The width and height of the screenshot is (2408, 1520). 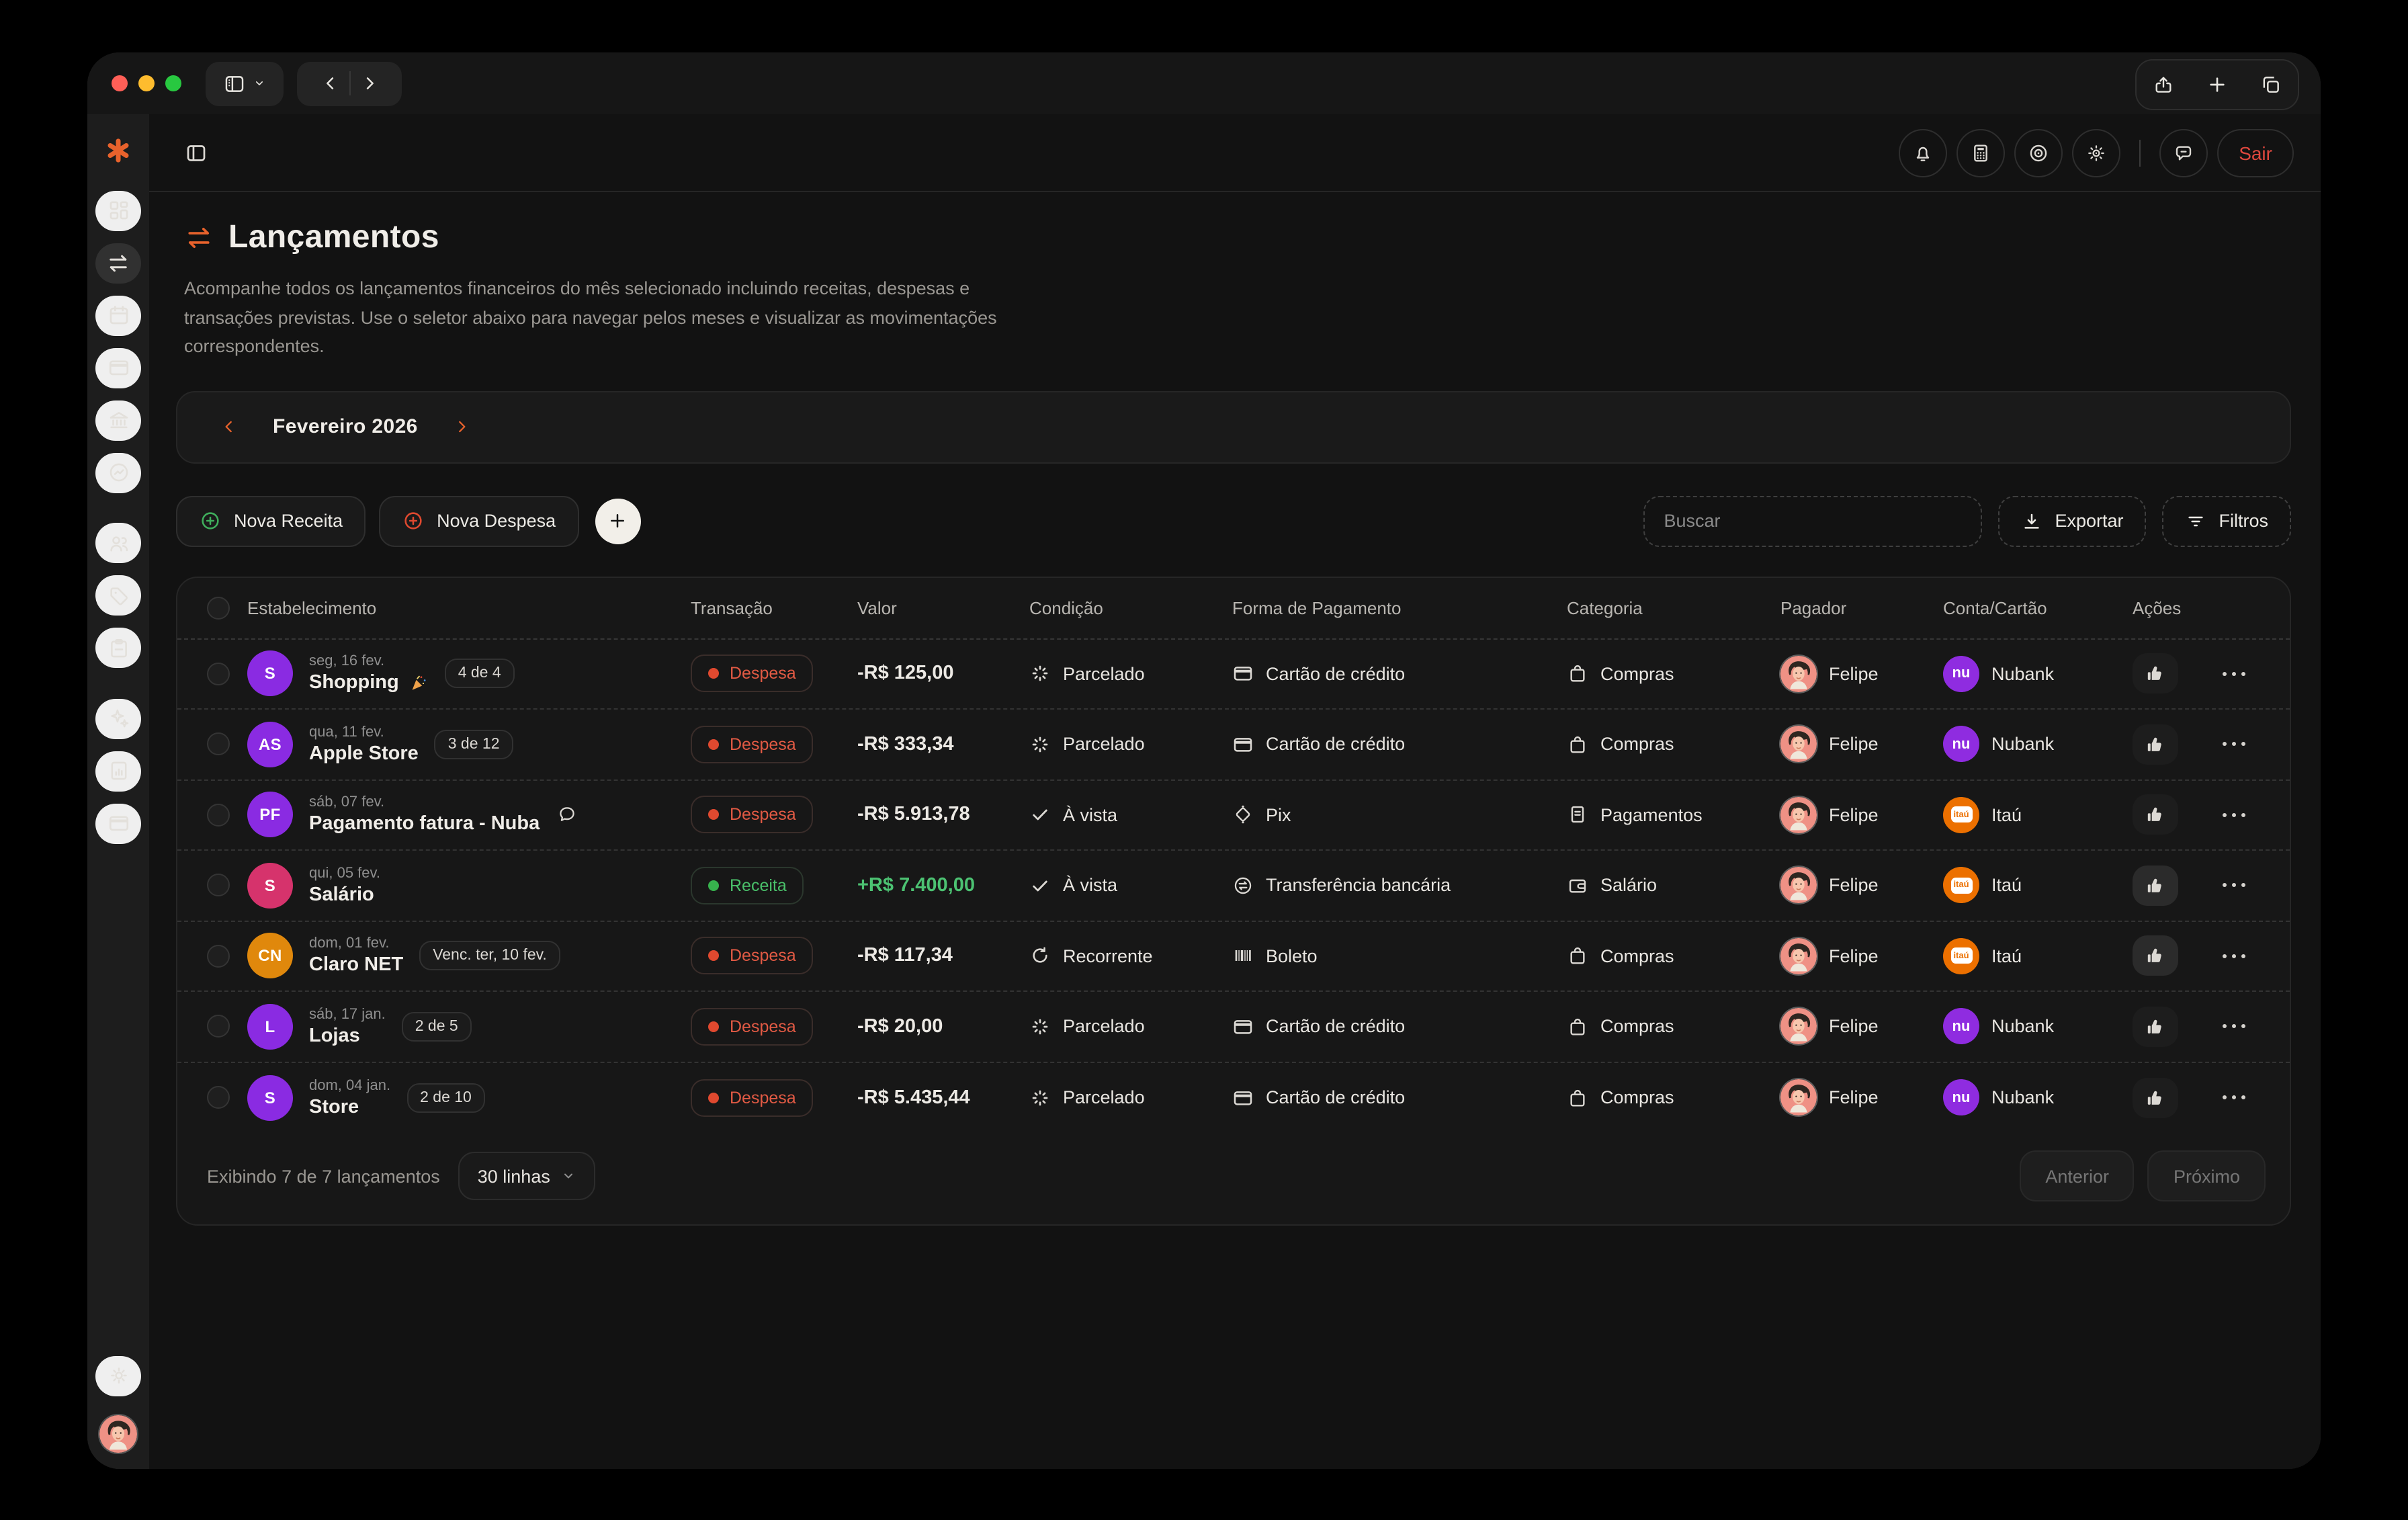 I want to click on sidebar-item-banks, so click(x=118, y=420).